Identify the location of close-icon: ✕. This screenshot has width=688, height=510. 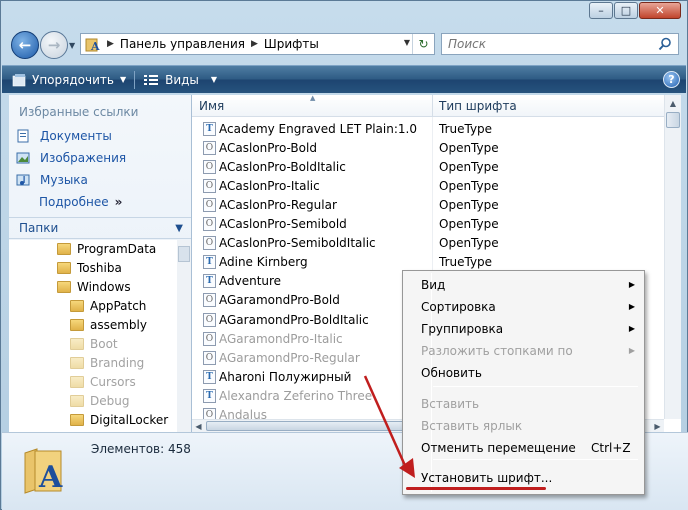
(660, 10).